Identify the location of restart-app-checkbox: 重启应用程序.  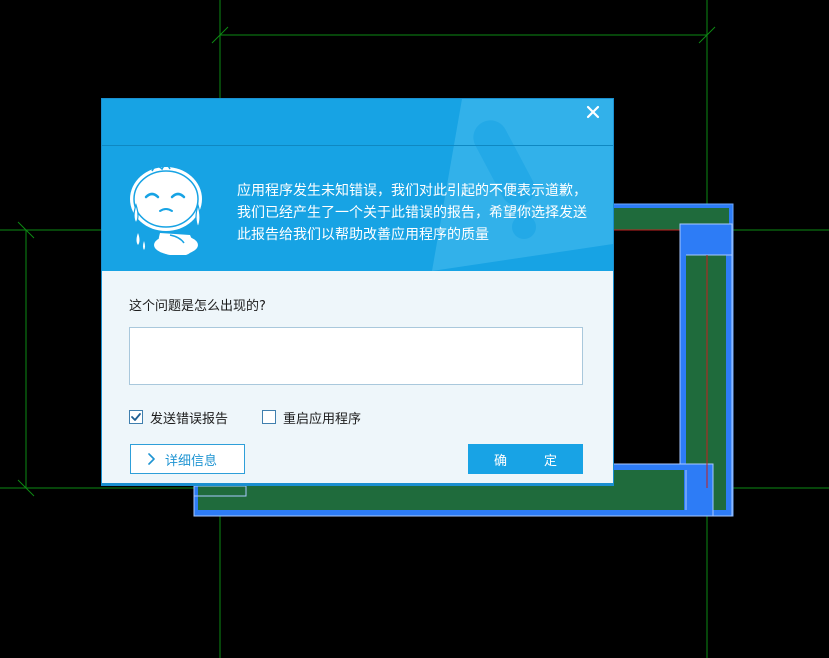
(312, 417).